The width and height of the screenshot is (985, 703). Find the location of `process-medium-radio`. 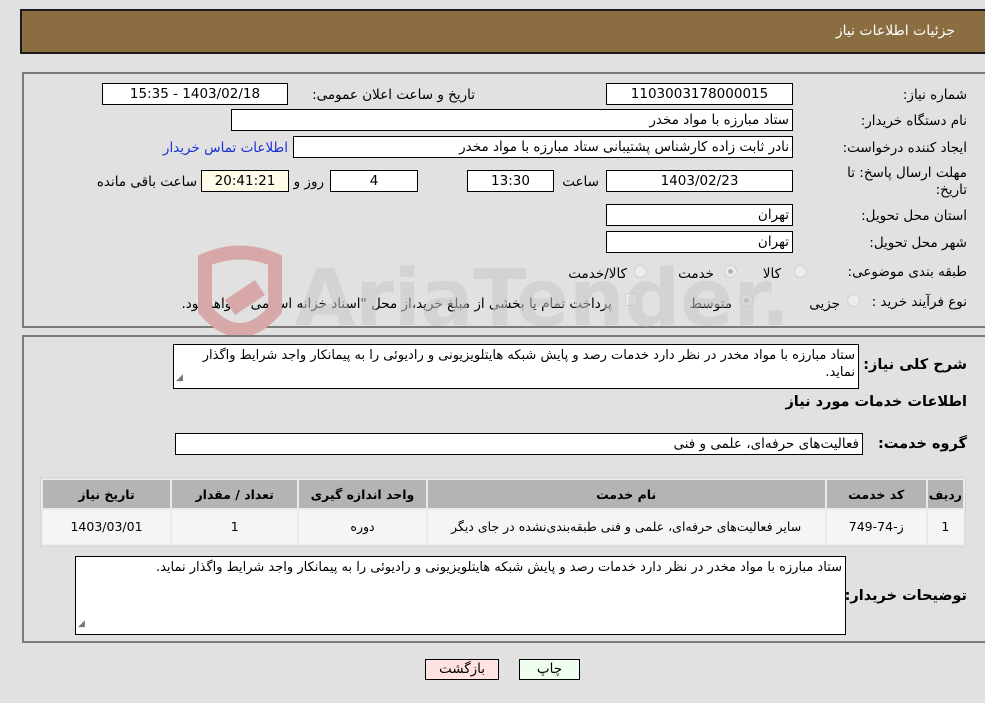

process-medium-radio is located at coordinates (746, 300).